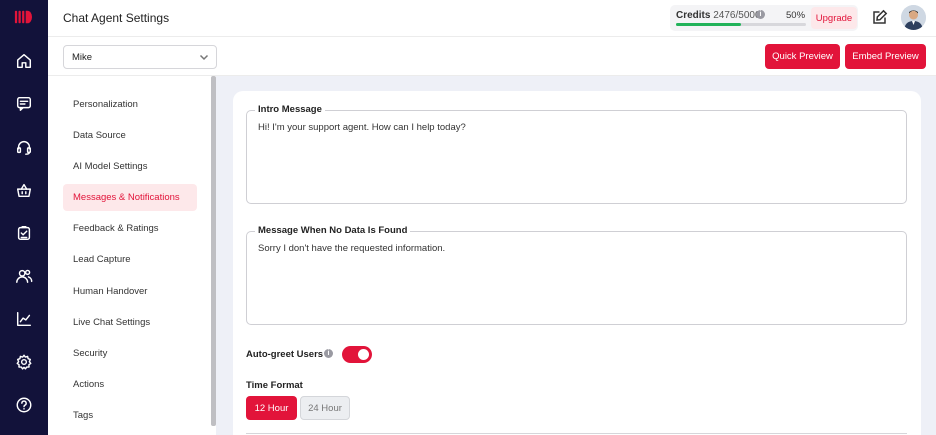 The height and width of the screenshot is (435, 936). Describe the element at coordinates (130, 353) in the screenshot. I see `menu-item-security: Security` at that location.